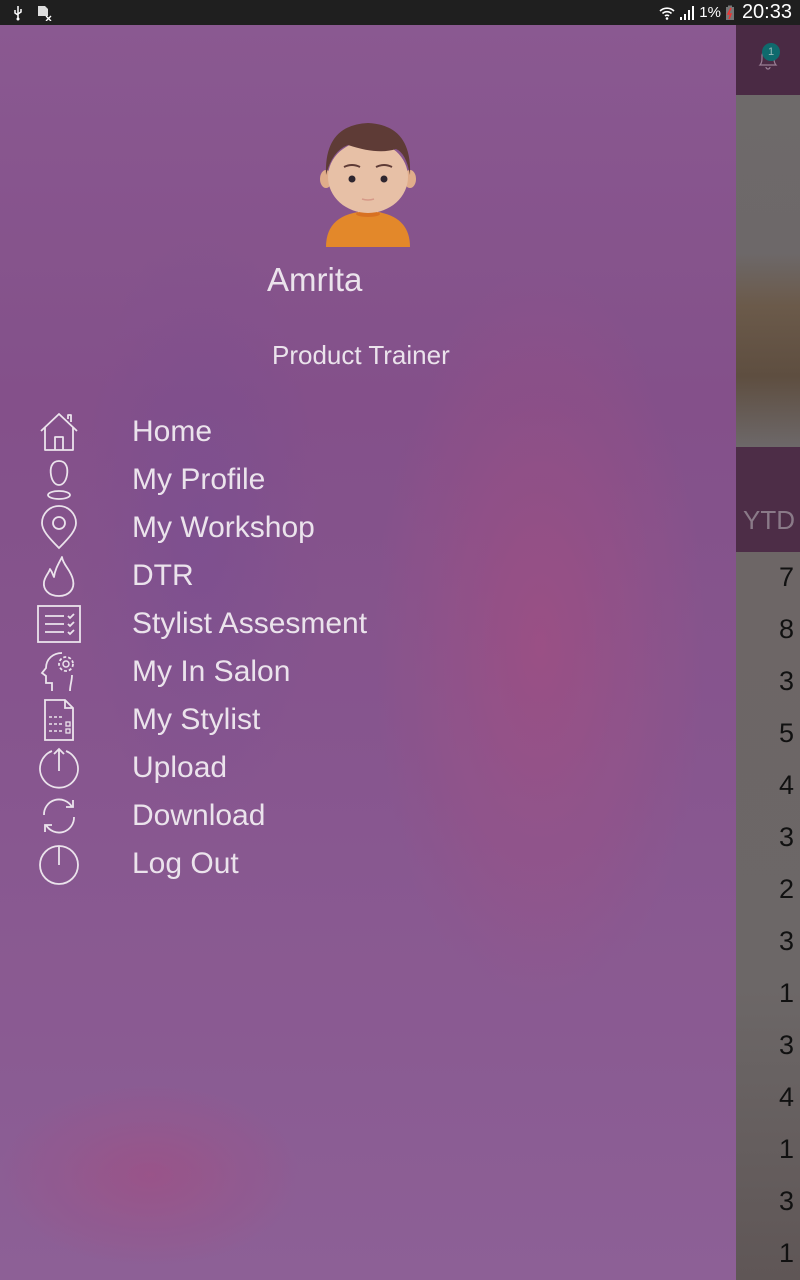 Image resolution: width=800 pixels, height=1280 pixels. What do you see at coordinates (250, 768) in the screenshot?
I see `menu-item-upload: Upload` at bounding box center [250, 768].